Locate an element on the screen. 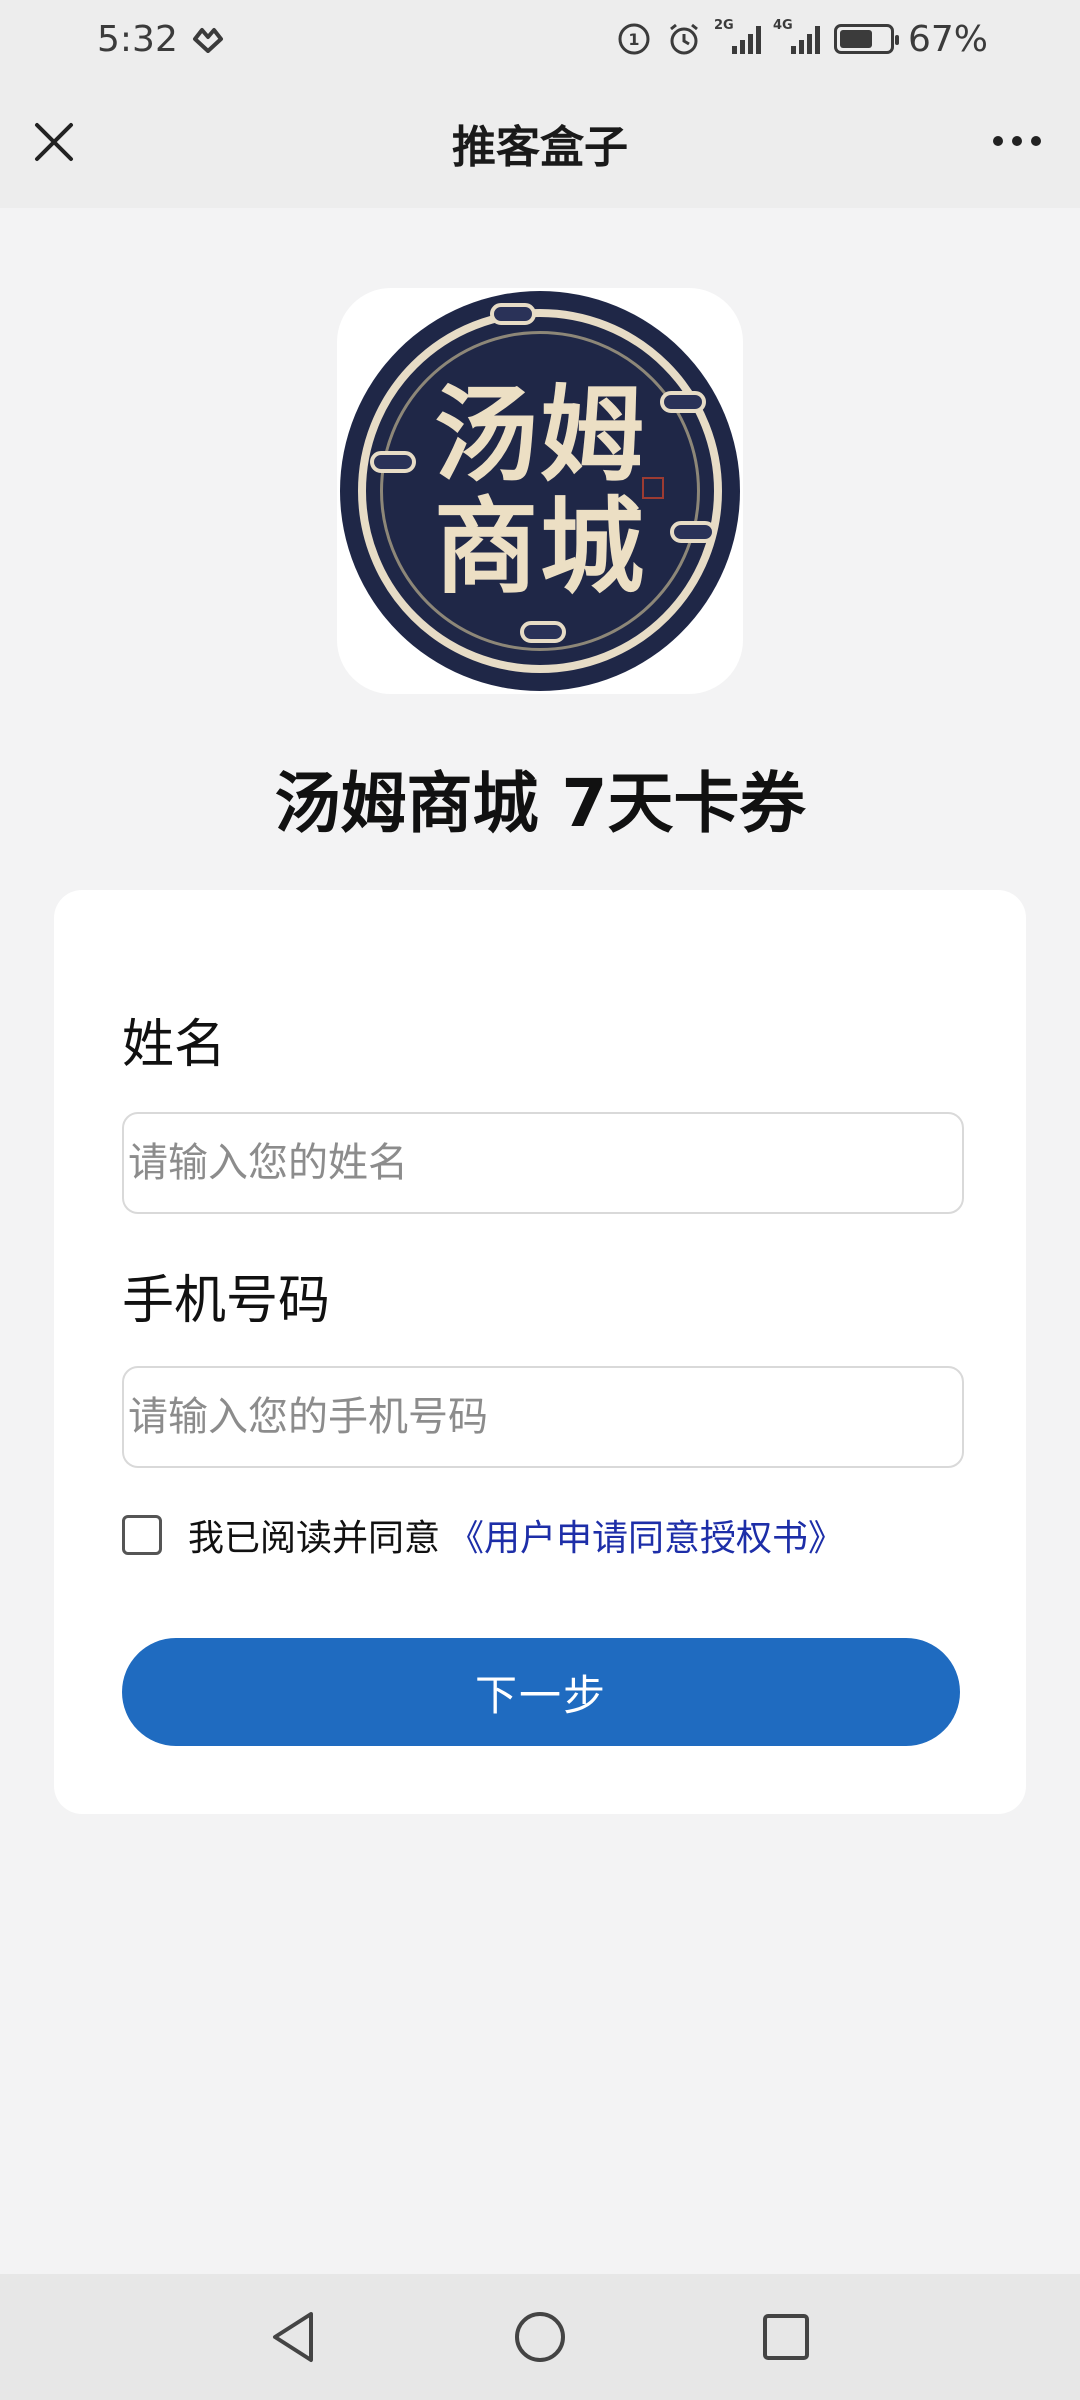 The image size is (1080, 2400). page-title: 推客盒子 is located at coordinates (540, 147).